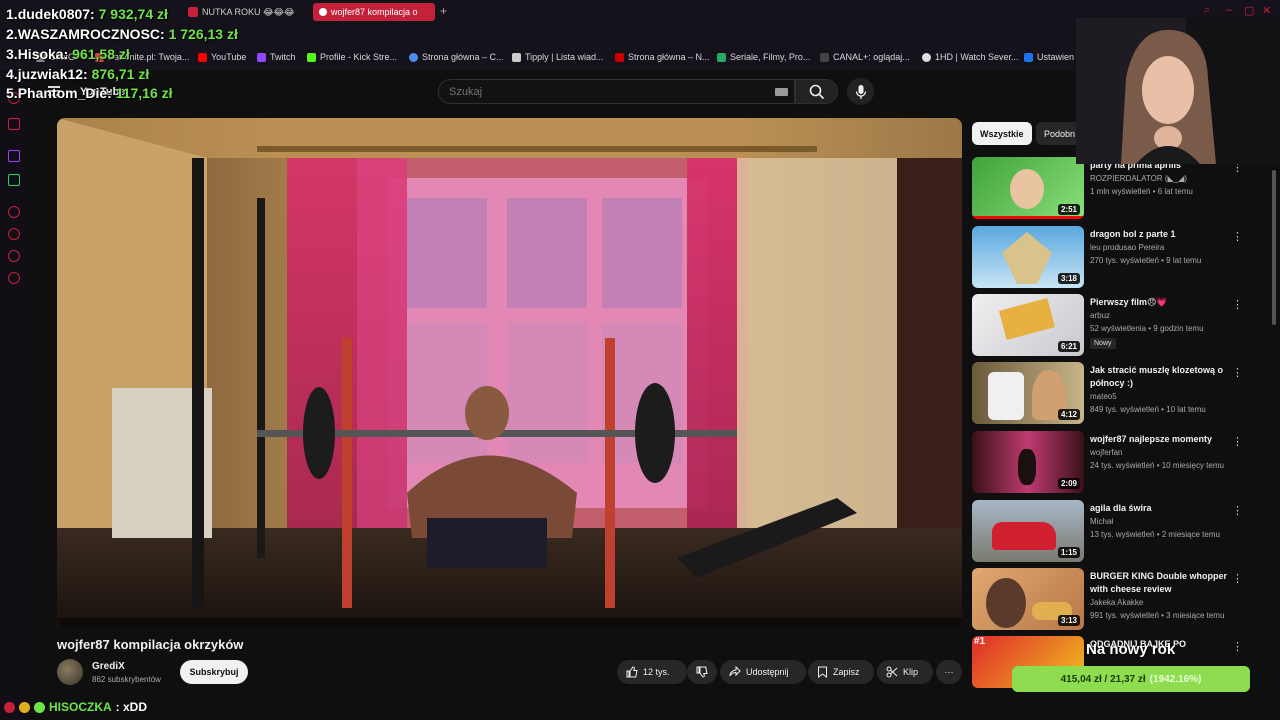  What do you see at coordinates (1274, 247) in the screenshot?
I see `sidebar-scrollbar` at bounding box center [1274, 247].